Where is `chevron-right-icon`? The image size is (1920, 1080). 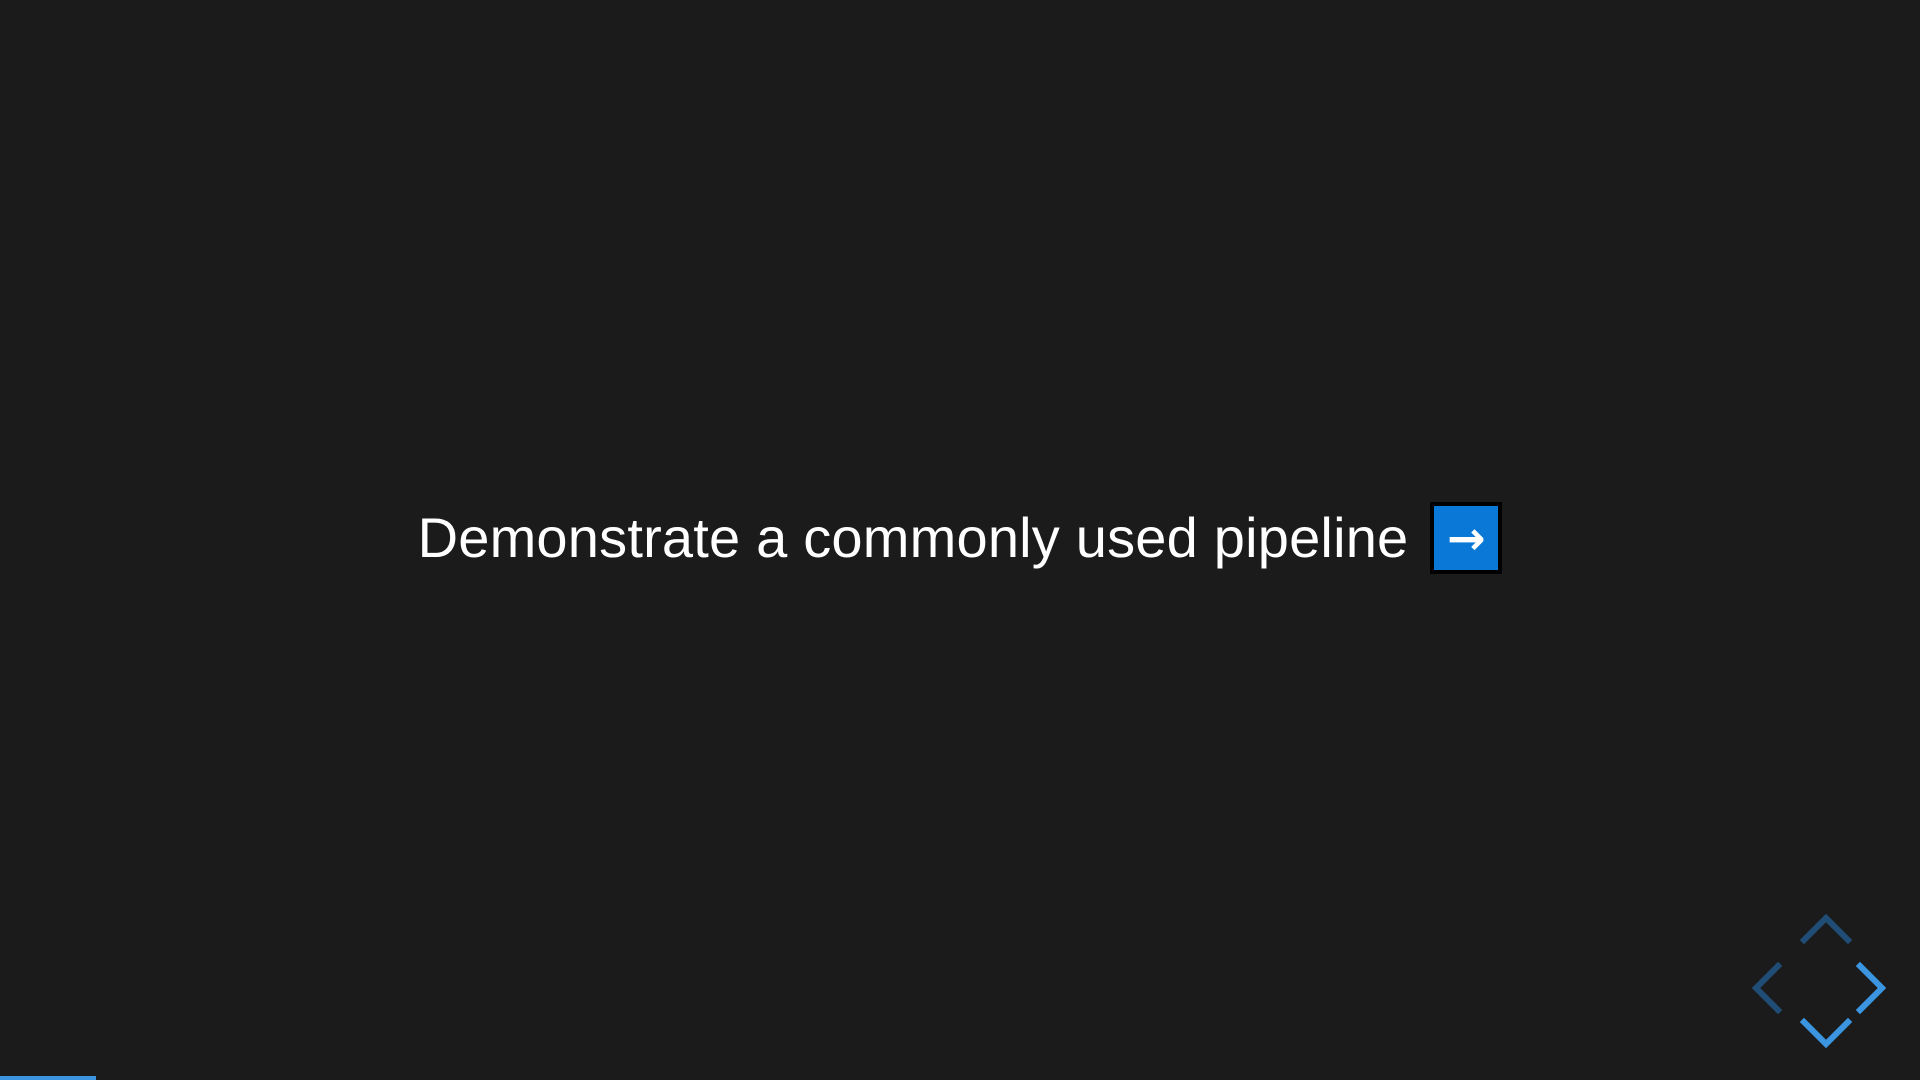 chevron-right-icon is located at coordinates (1871, 988).